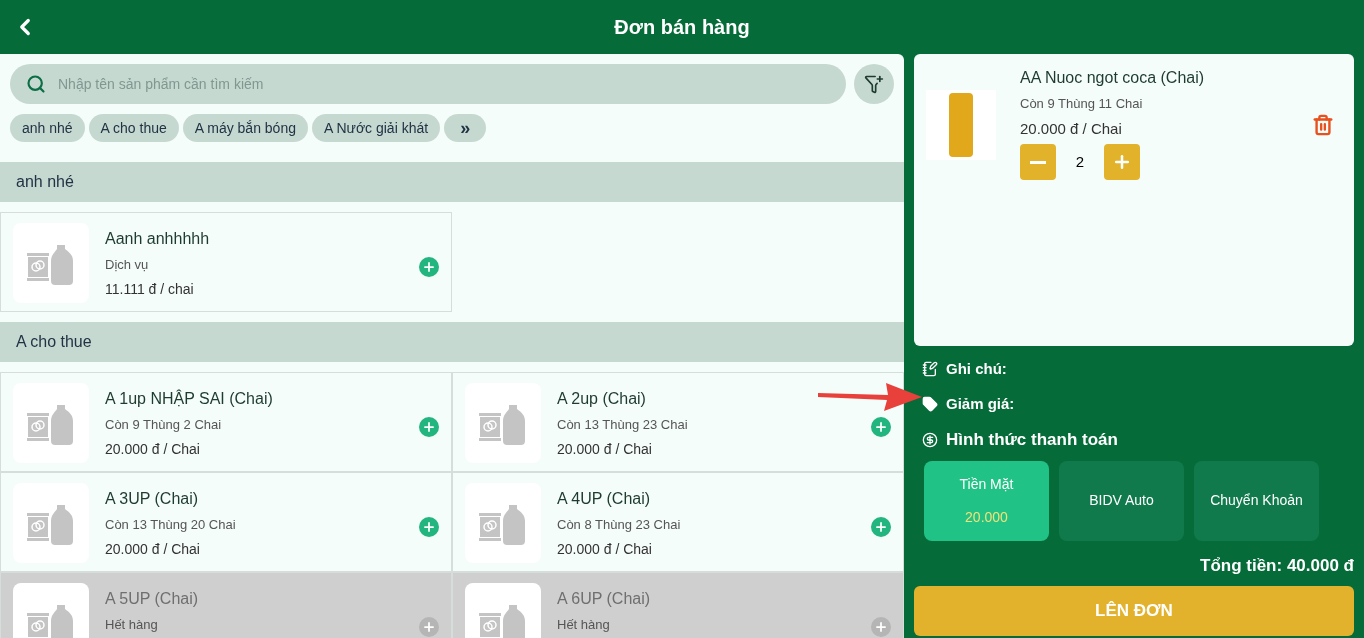  I want to click on product-name: A 6UP (Chai), so click(604, 599).